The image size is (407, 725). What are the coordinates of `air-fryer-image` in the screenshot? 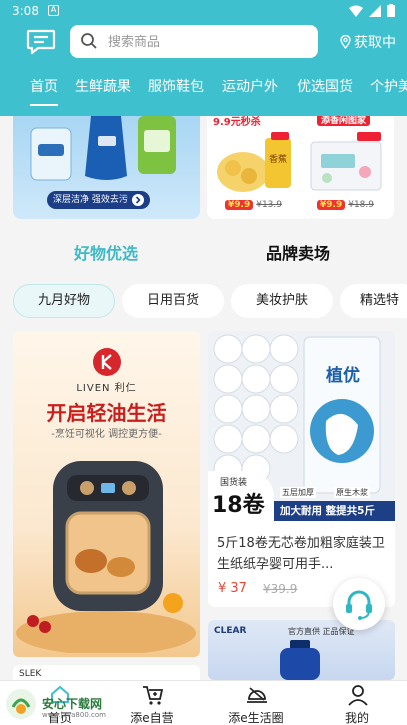 It's located at (106, 557).